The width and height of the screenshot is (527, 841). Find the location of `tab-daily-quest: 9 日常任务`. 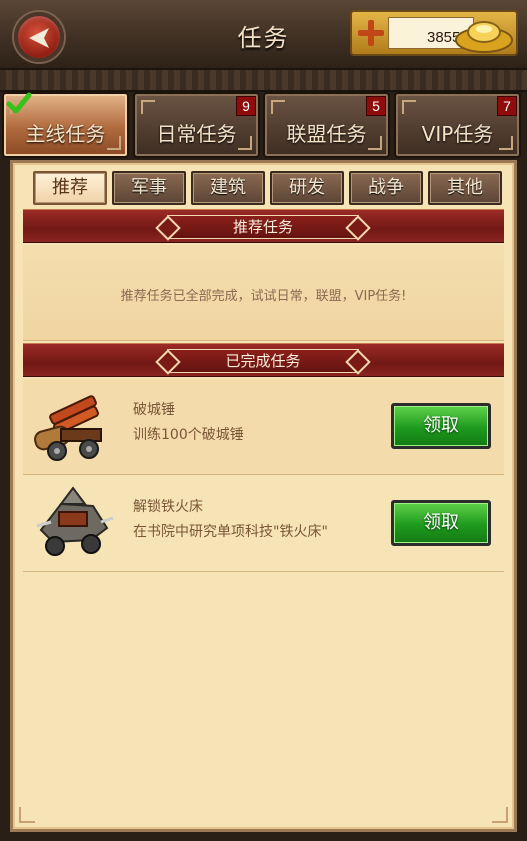

tab-daily-quest: 9 日常任务 is located at coordinates (196, 125).